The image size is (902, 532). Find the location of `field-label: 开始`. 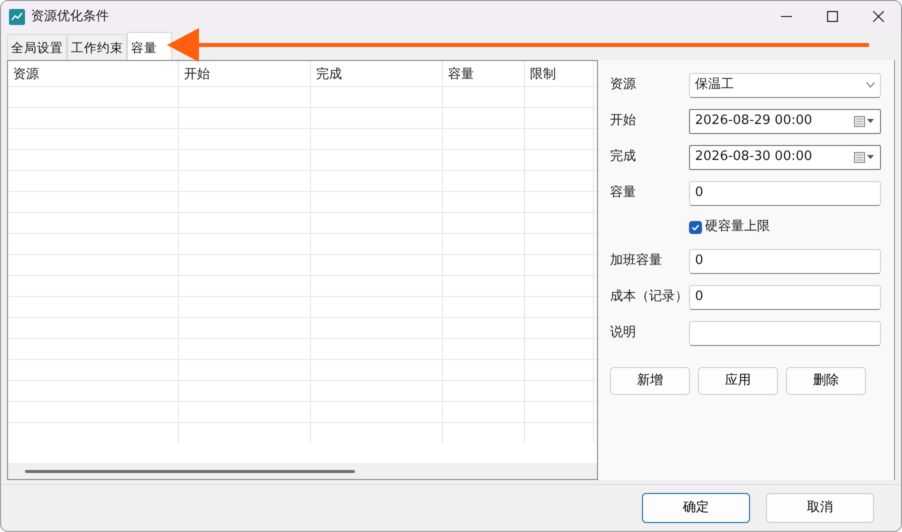

field-label: 开始 is located at coordinates (623, 121).